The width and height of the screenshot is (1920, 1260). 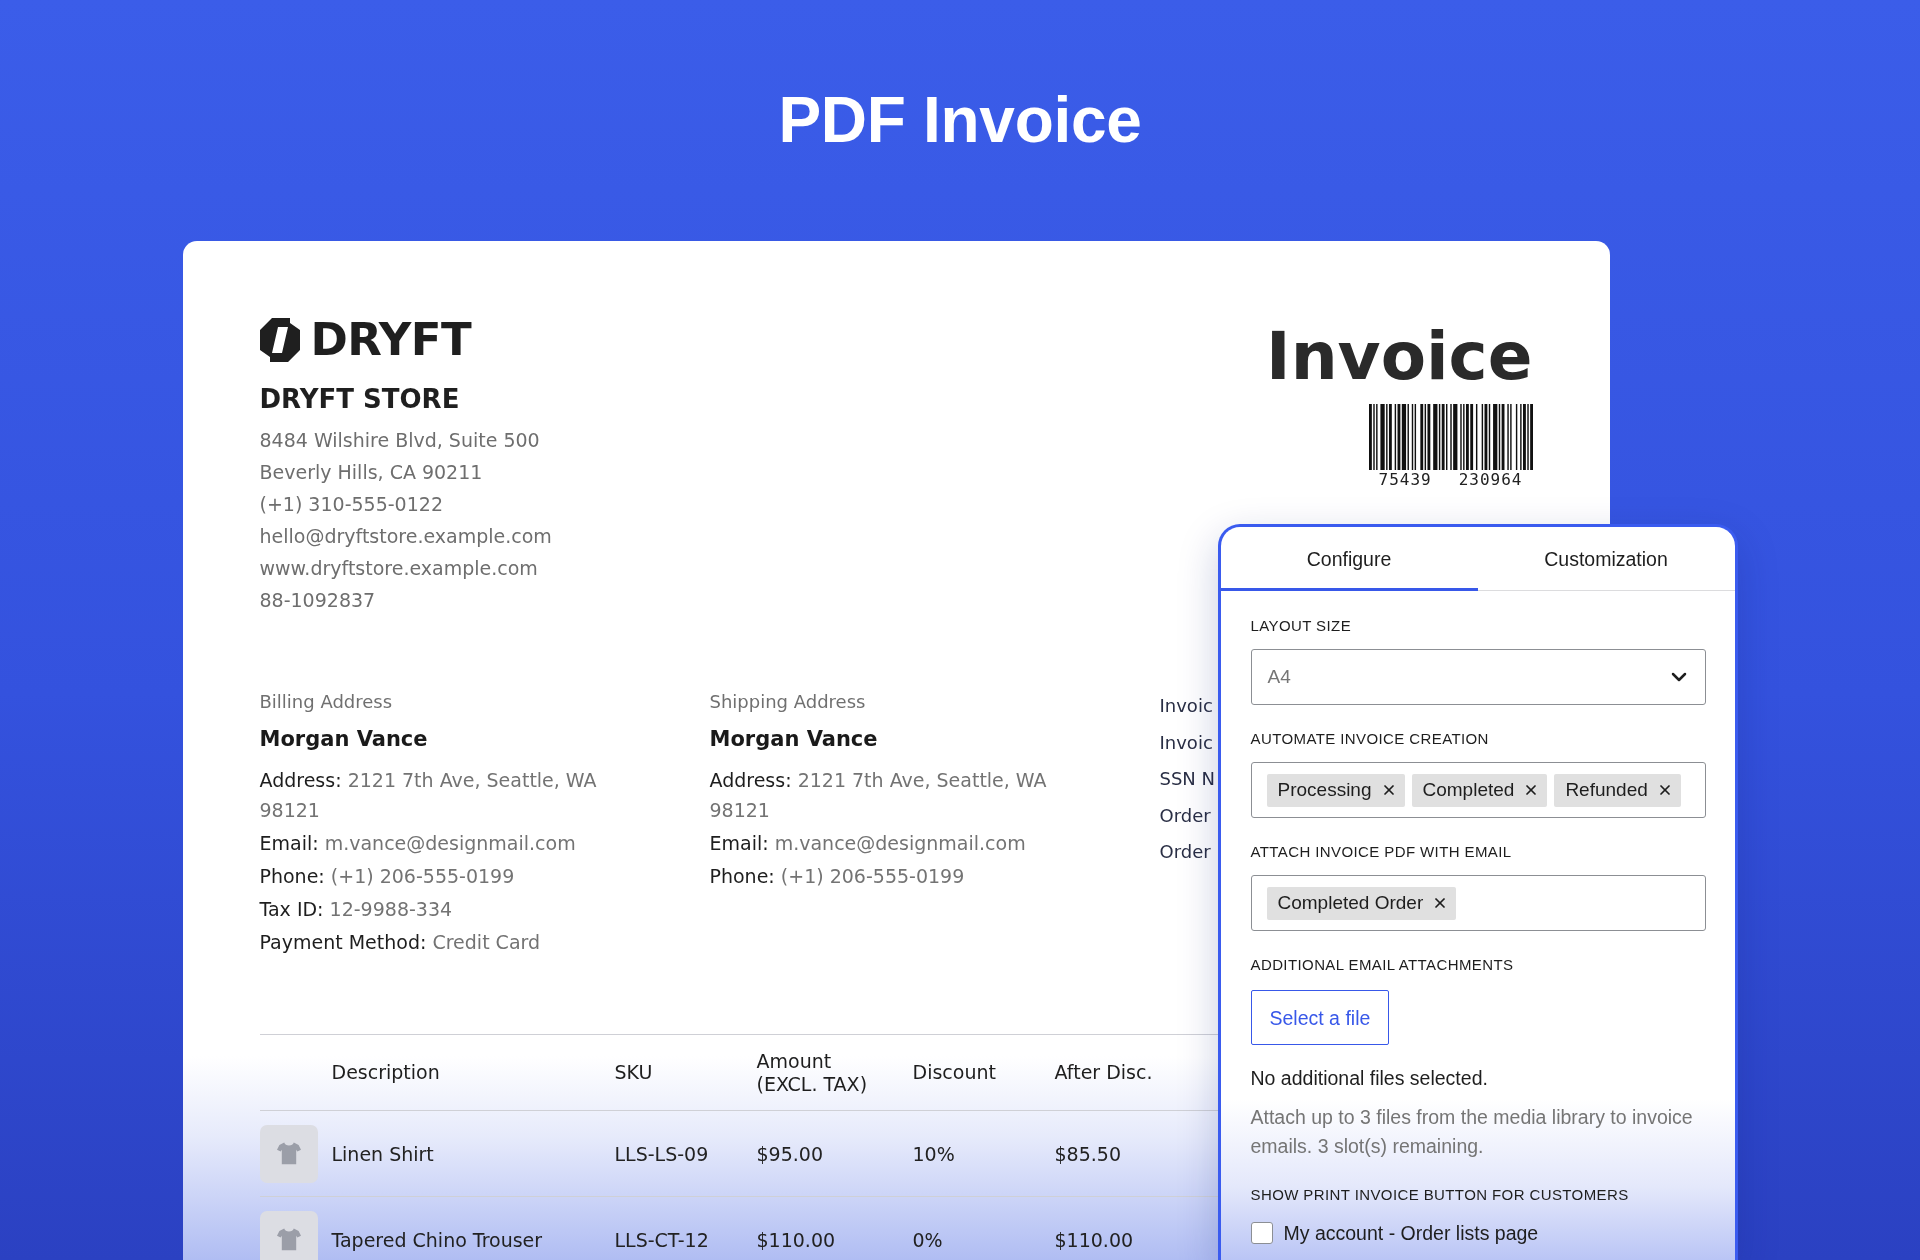 What do you see at coordinates (1399, 357) in the screenshot?
I see `invoice-title: Invoice` at bounding box center [1399, 357].